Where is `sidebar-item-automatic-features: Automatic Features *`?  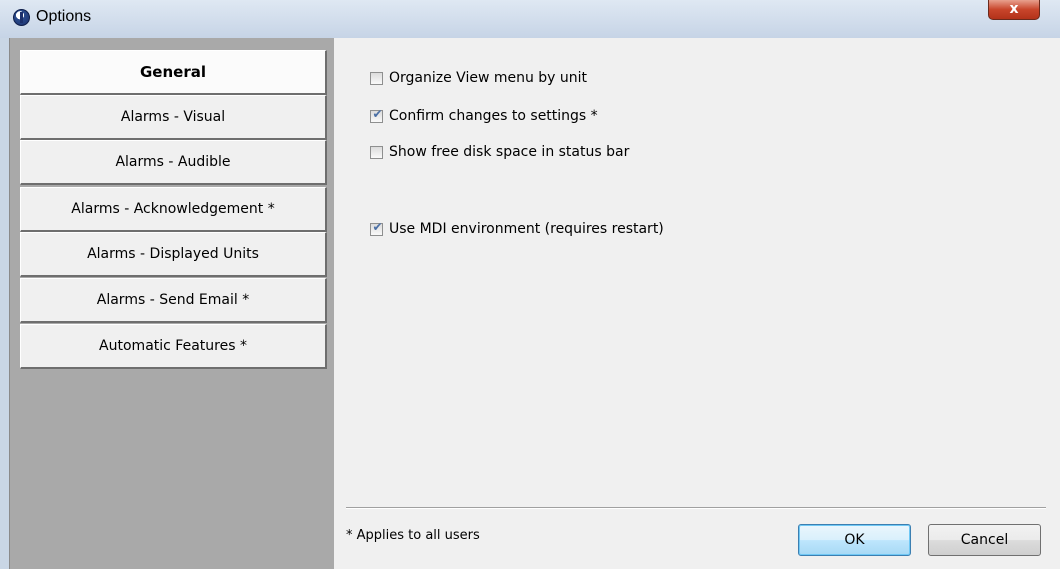
sidebar-item-automatic-features: Automatic Features * is located at coordinates (173, 346).